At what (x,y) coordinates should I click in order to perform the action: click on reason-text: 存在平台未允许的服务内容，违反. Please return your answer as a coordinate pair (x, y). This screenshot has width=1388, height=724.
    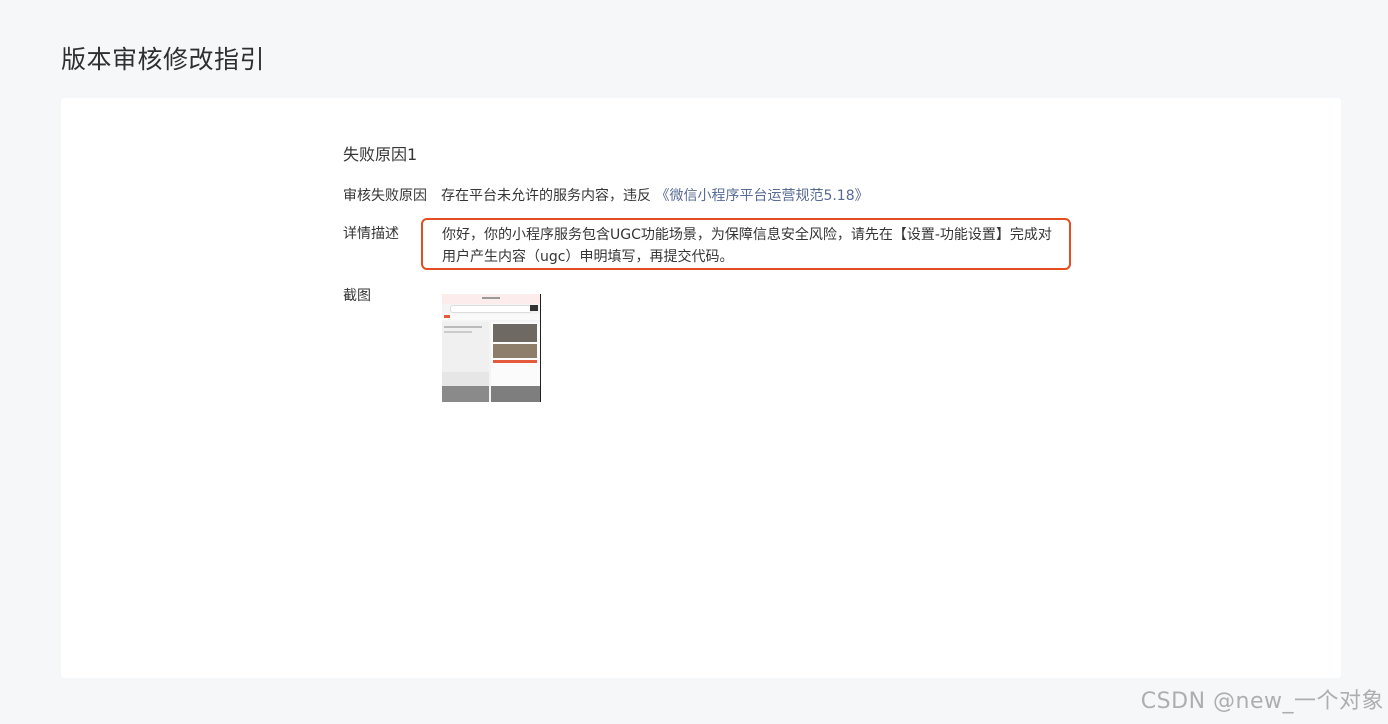
    Looking at the image, I should click on (548, 196).